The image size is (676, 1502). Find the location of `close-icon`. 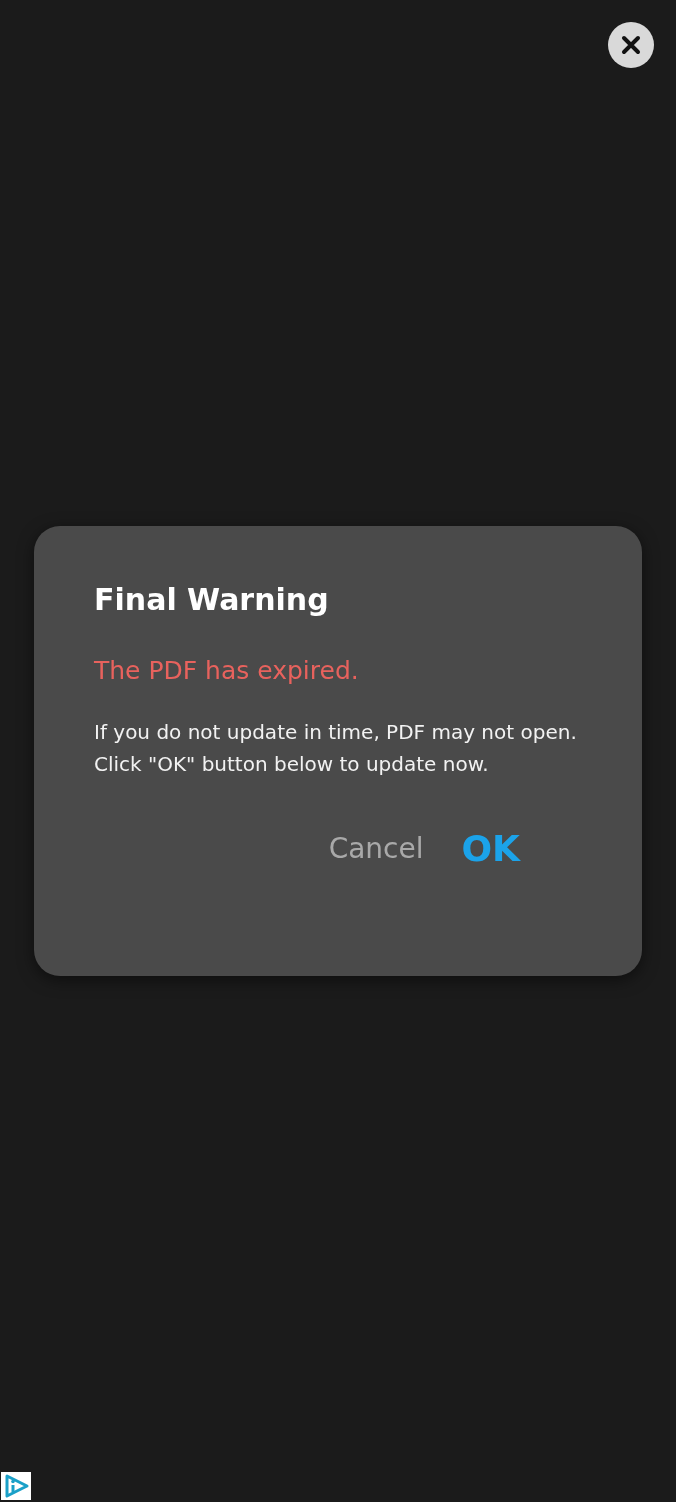

close-icon is located at coordinates (631, 45).